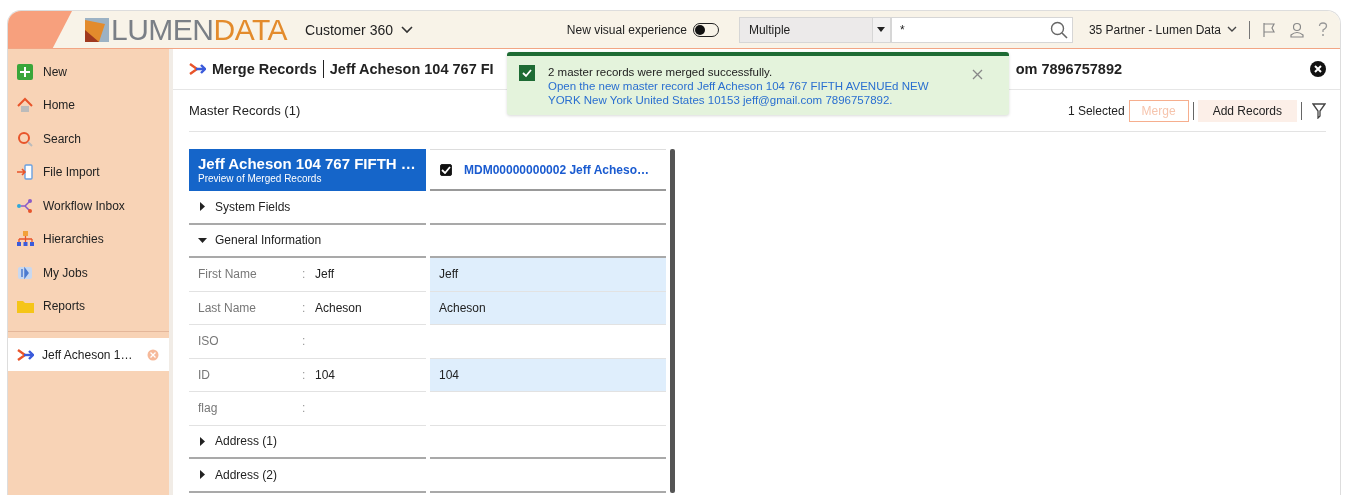 The image size is (1346, 495). What do you see at coordinates (753, 93) in the screenshot?
I see `record-link: Open the new master record Jeff Acheson 104 767 FIFTH AVENUEd NEW YORK New York United States 10153 jeff@gmail.com 7896757892.` at bounding box center [753, 93].